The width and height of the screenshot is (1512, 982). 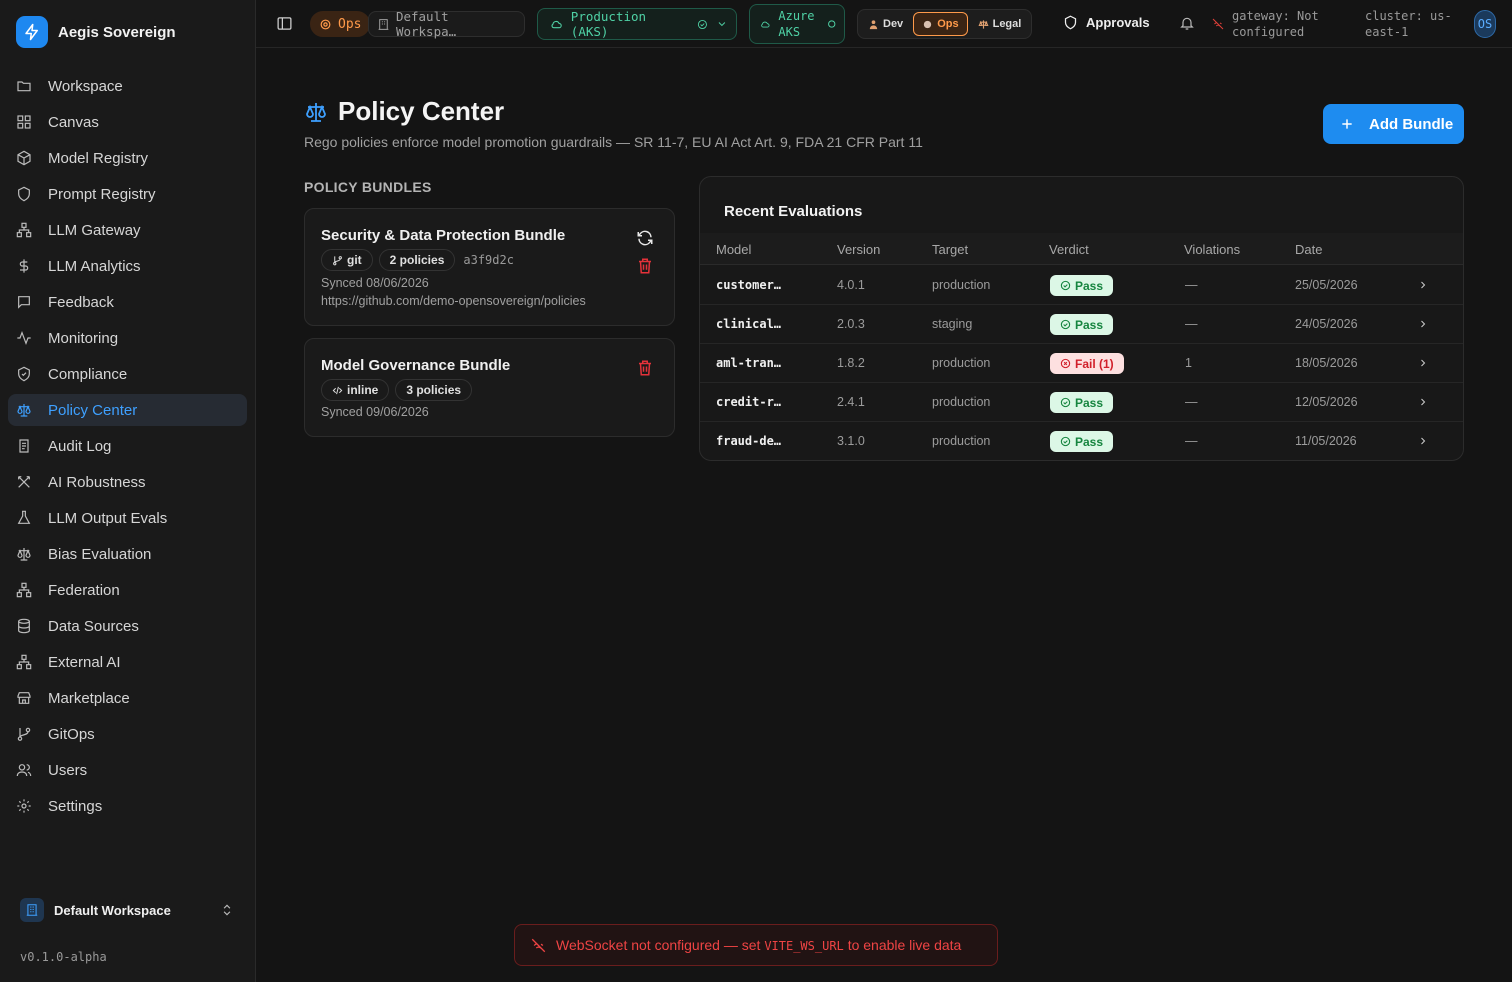 I want to click on table-row: fraud-de… 3.1.0 production Pass — 11/05/2026, so click(x=1081, y=441).